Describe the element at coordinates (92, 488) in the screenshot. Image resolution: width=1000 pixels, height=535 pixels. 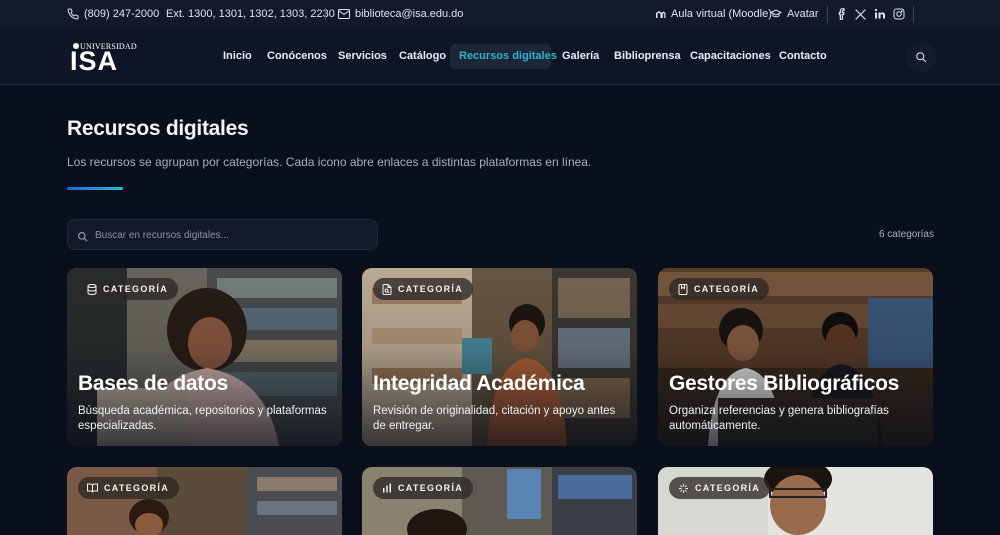
I see `book-icon` at that location.